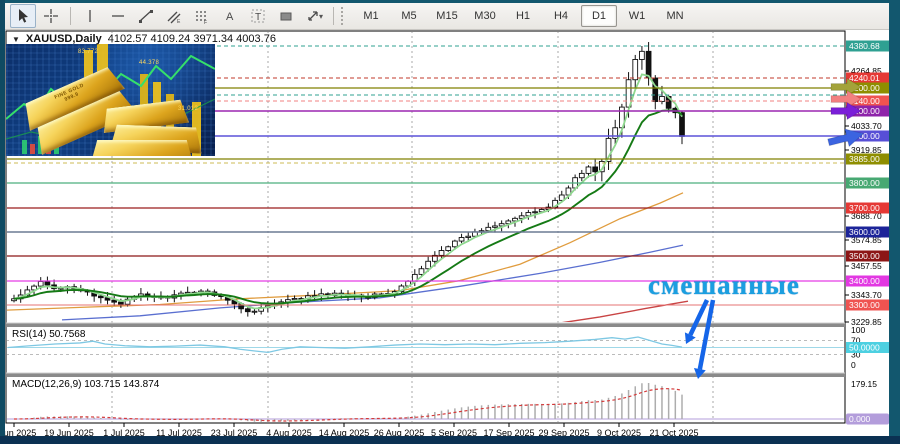 This screenshot has width=900, height=444. I want to click on fibonacci-tool-icon: F, so click(202, 17).